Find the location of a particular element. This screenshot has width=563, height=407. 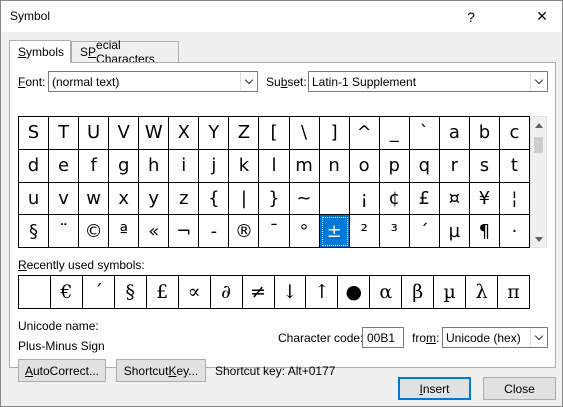

character-code-input: 00B1 is located at coordinates (383, 337).